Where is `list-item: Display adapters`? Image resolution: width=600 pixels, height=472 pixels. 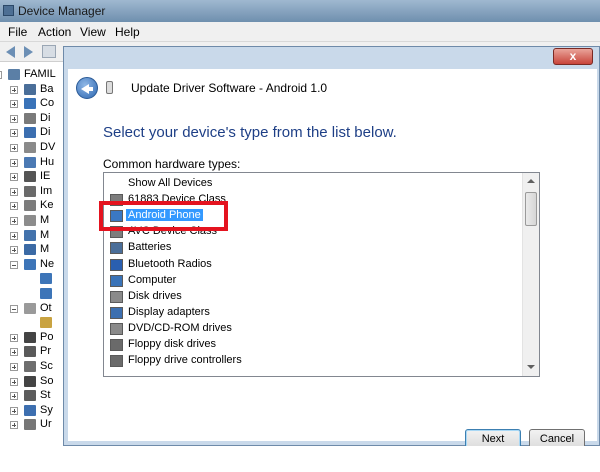
list-item: Display adapters is located at coordinates (313, 313).